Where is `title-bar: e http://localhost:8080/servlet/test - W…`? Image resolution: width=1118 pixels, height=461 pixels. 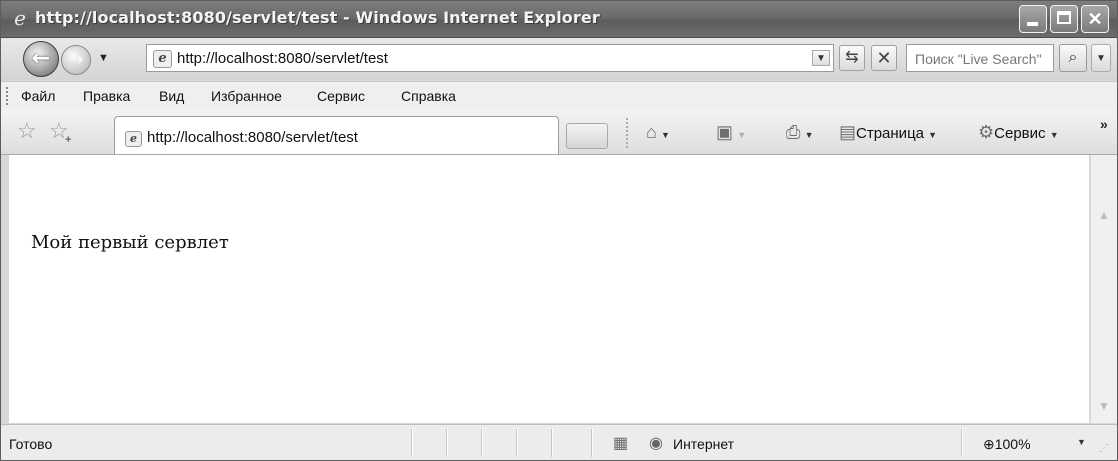
title-bar: e http://localhost:8080/servlet/test - W… is located at coordinates (559, 19).